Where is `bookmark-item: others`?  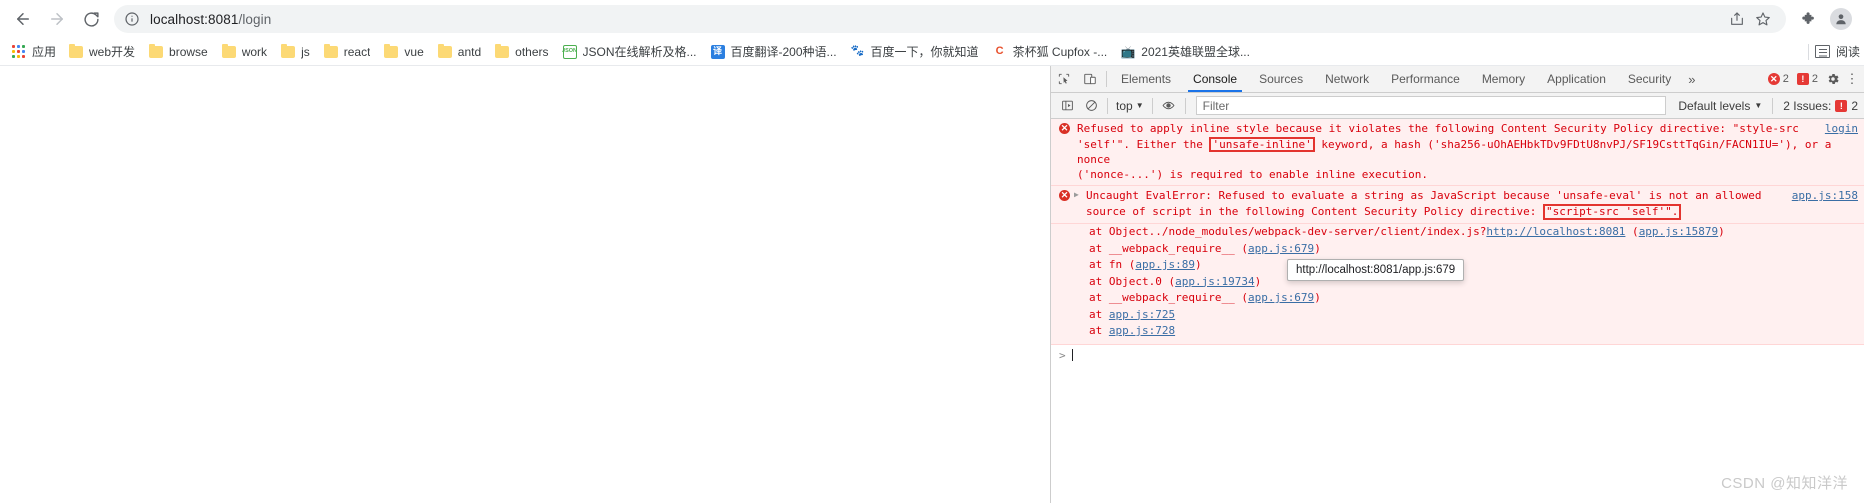 bookmark-item: others is located at coordinates (521, 52).